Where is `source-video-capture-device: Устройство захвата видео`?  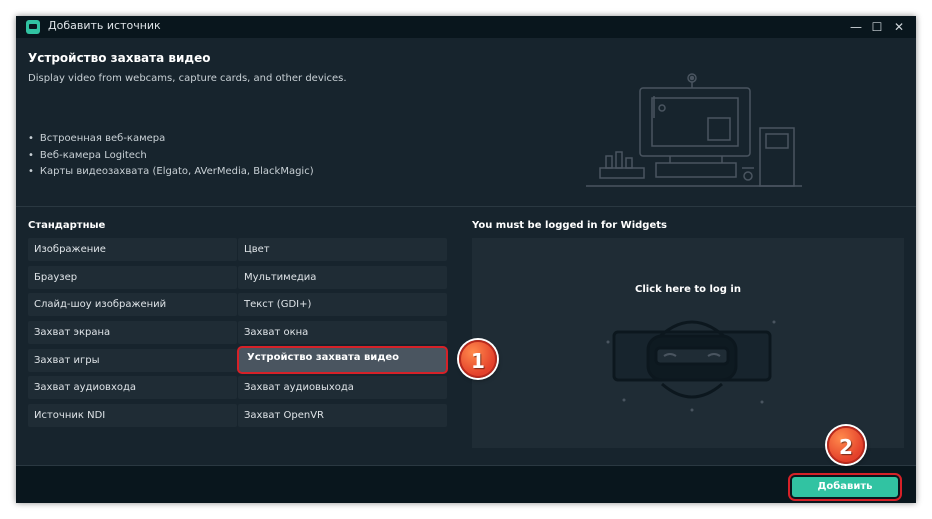 source-video-capture-device: Устройство захвата видео is located at coordinates (342, 360).